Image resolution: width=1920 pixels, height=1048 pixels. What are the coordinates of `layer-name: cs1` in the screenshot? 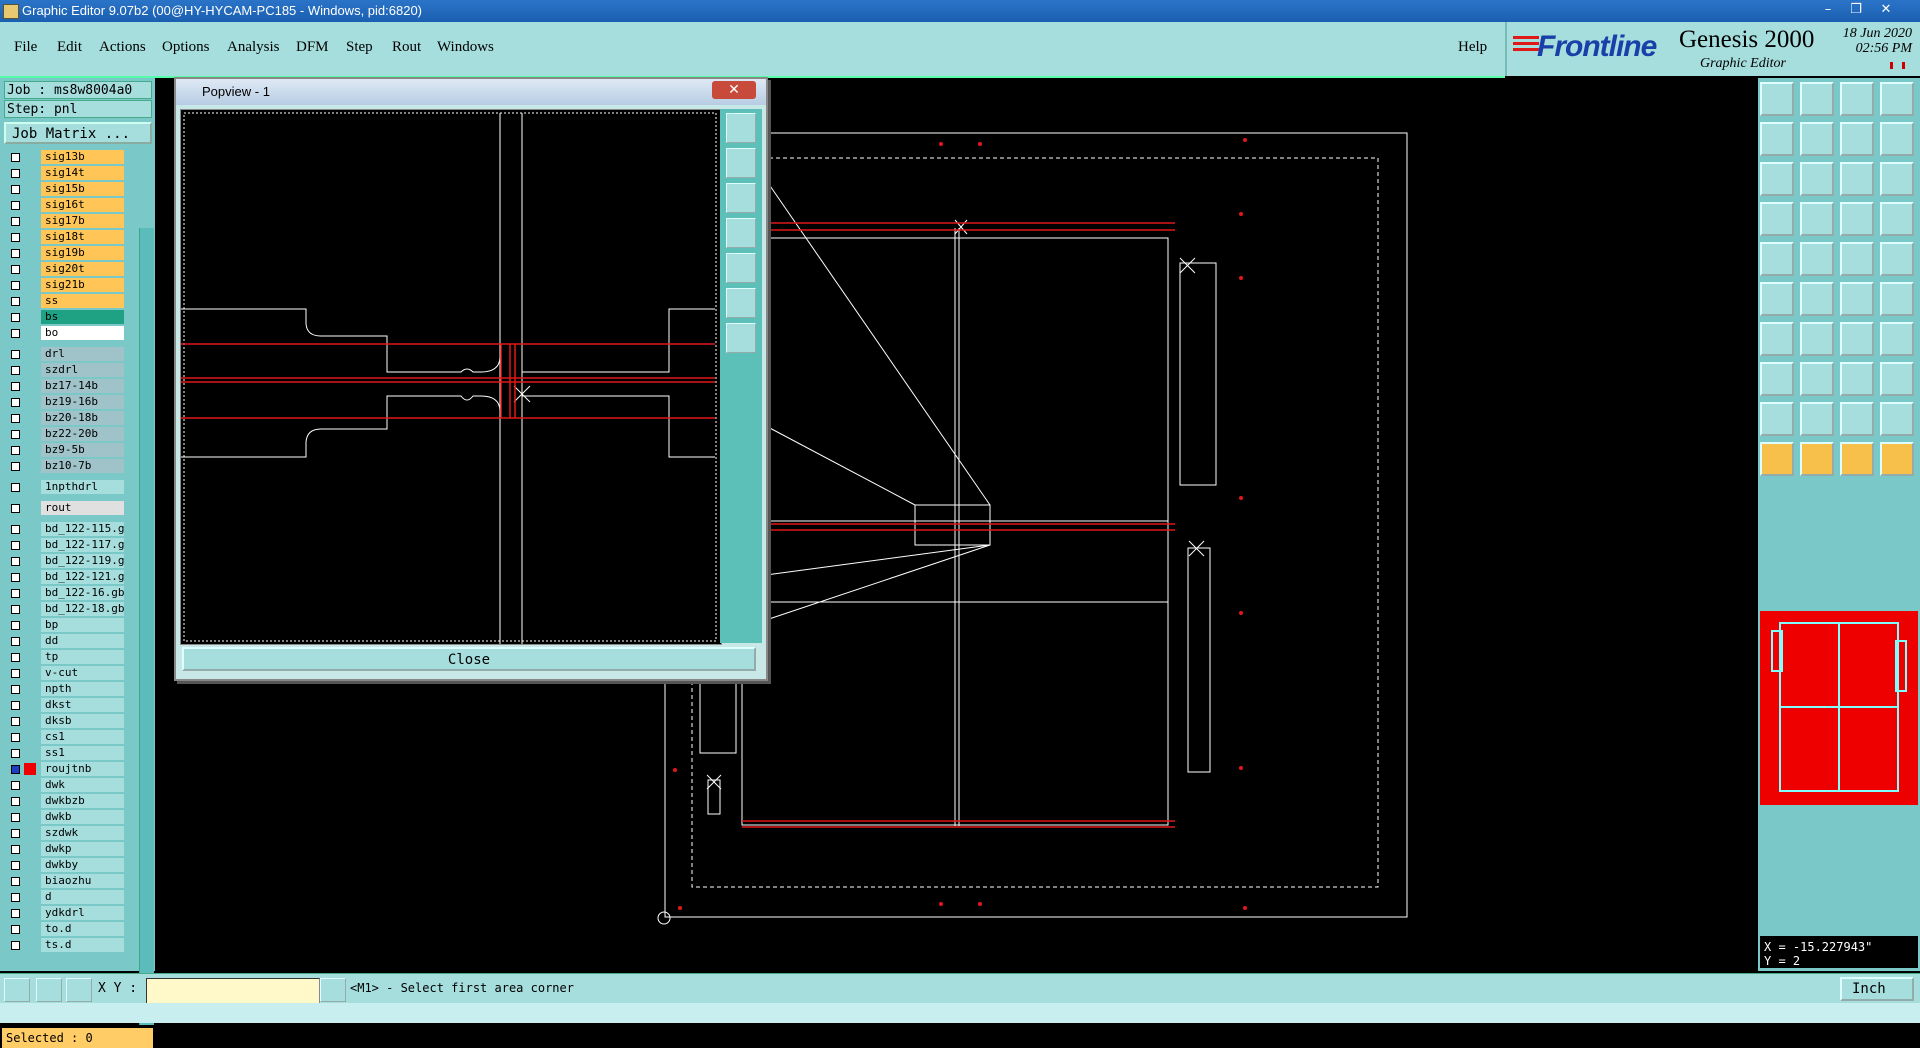 It's located at (82, 737).